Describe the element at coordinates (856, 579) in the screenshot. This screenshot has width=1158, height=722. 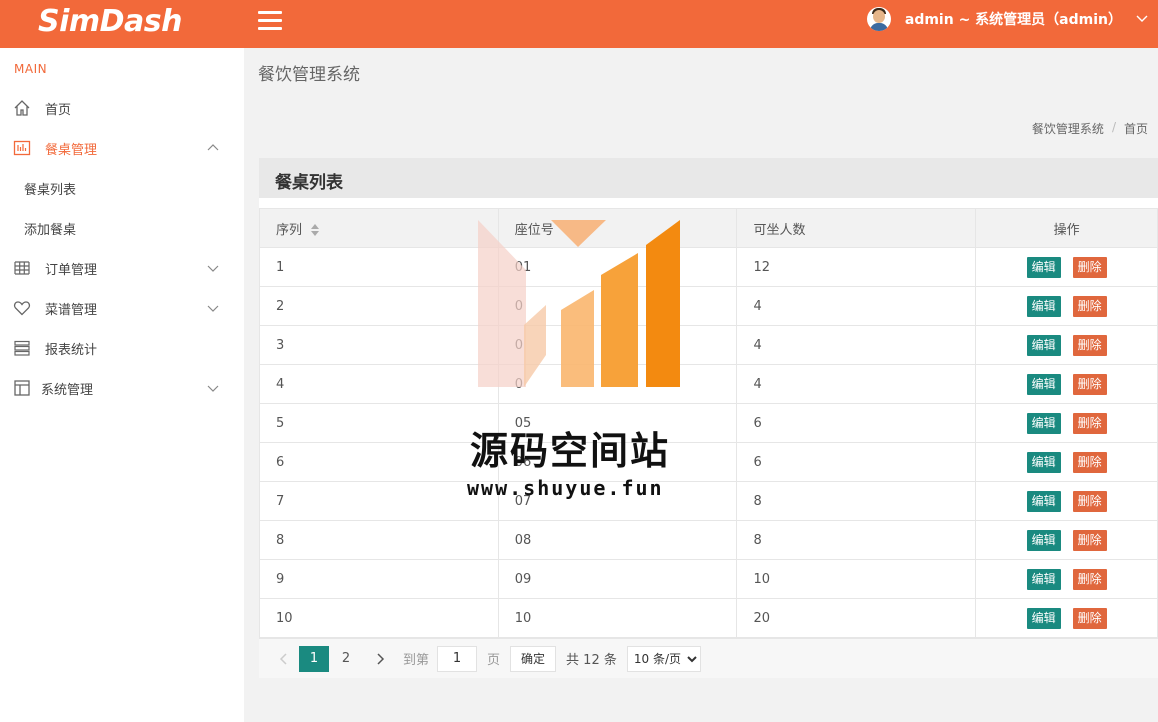
I see `cell-capacity: 10` at that location.